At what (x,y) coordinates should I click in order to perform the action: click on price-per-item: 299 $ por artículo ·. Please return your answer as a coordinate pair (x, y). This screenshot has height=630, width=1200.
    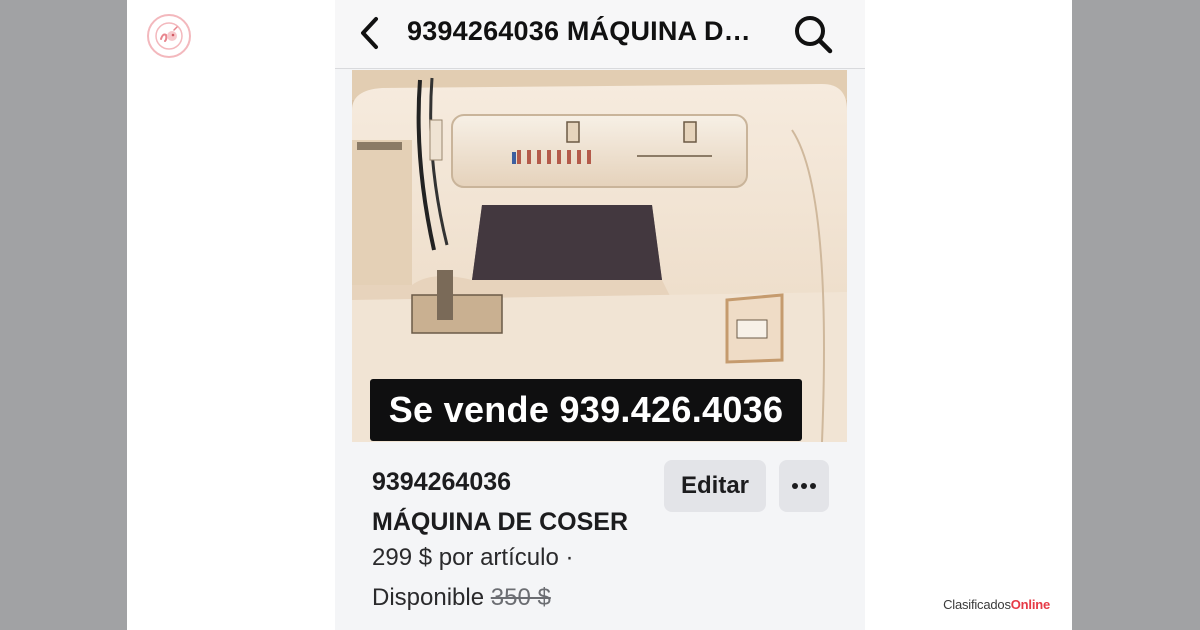
    Looking at the image, I should click on (473, 557).